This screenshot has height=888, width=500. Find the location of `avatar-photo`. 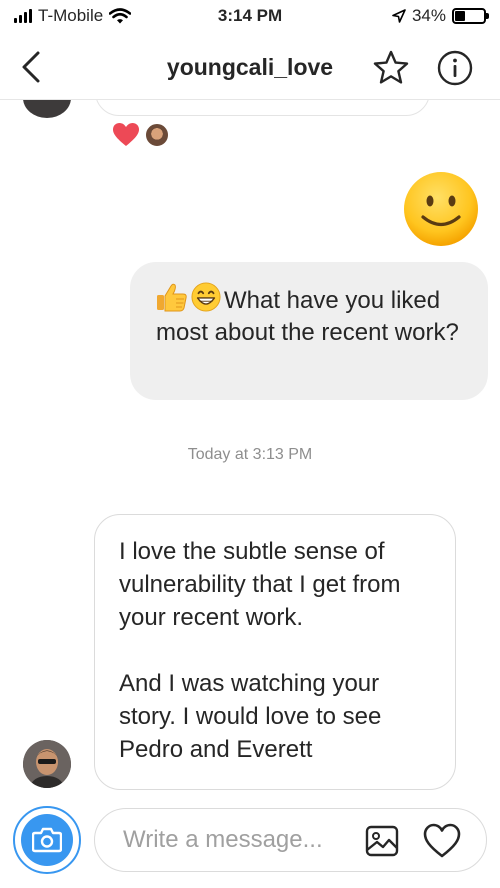

avatar-photo is located at coordinates (47, 764).